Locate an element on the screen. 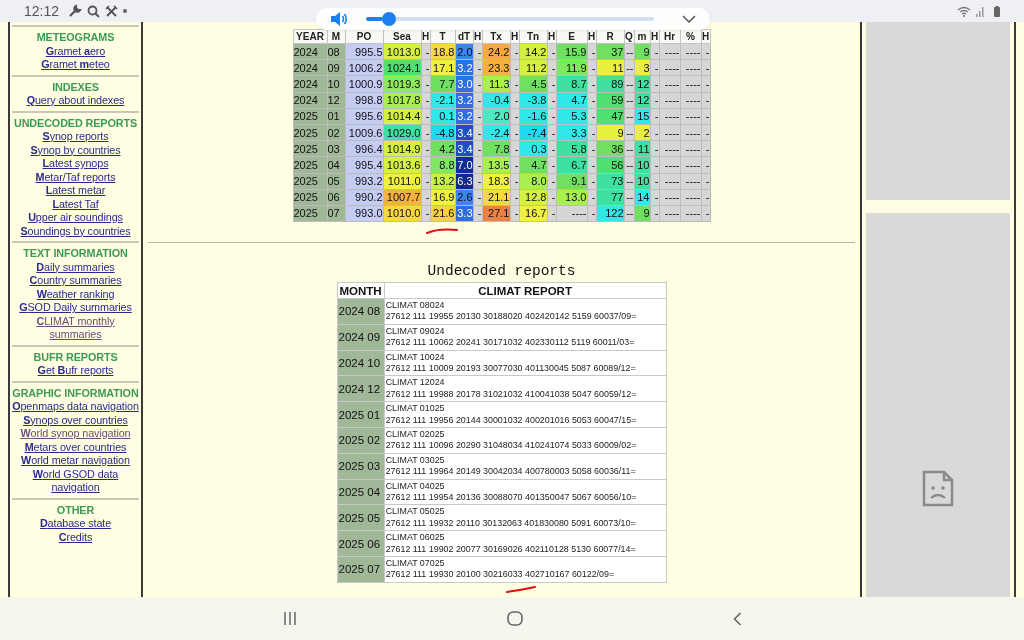 This screenshot has width=1024, height=640. month-cell: 2025 04 is located at coordinates (361, 492).